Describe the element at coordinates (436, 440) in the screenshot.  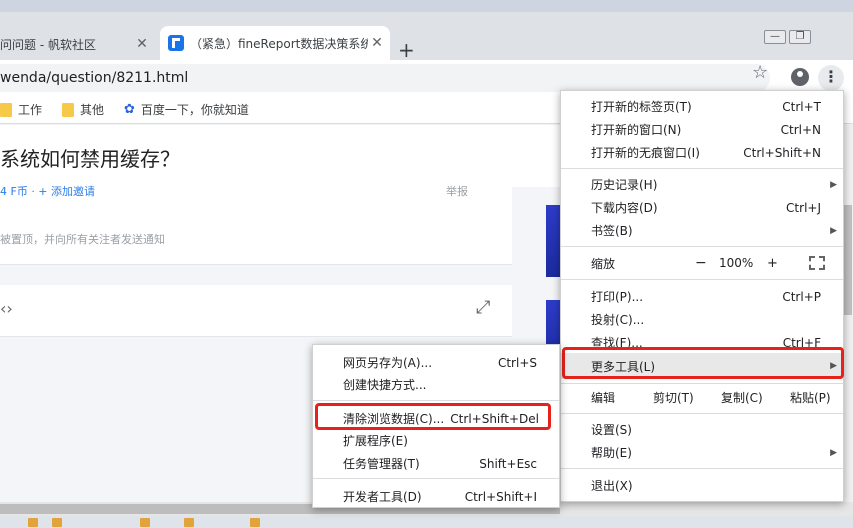
I see `menu-item-extensions: 扩展程序(E)` at that location.